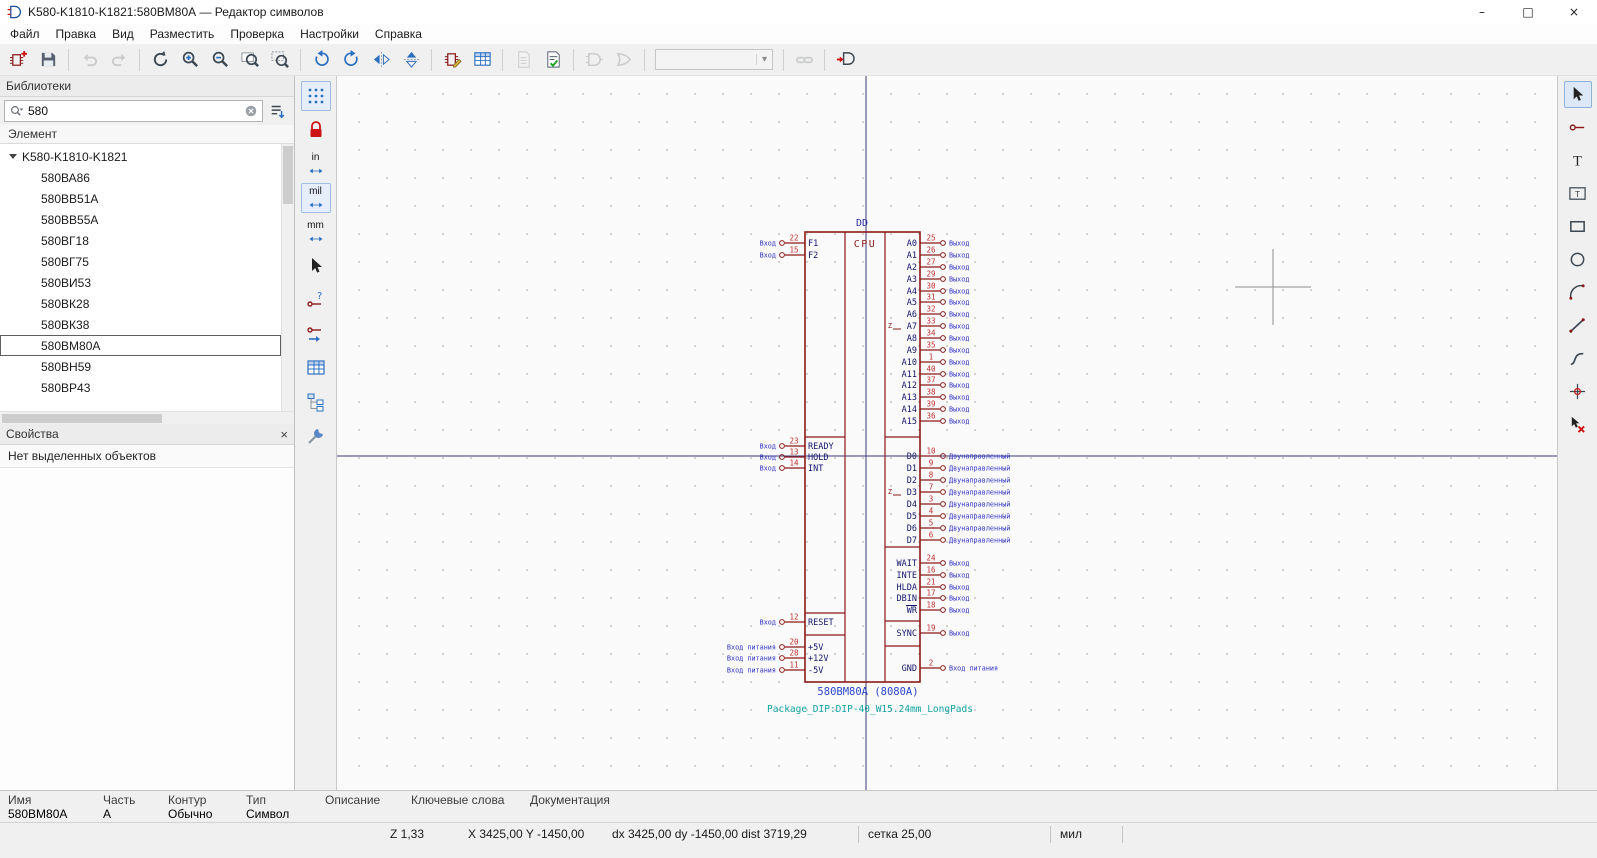 The height and width of the screenshot is (858, 1597). What do you see at coordinates (714, 59) in the screenshot?
I see `unit-selector: ▾` at bounding box center [714, 59].